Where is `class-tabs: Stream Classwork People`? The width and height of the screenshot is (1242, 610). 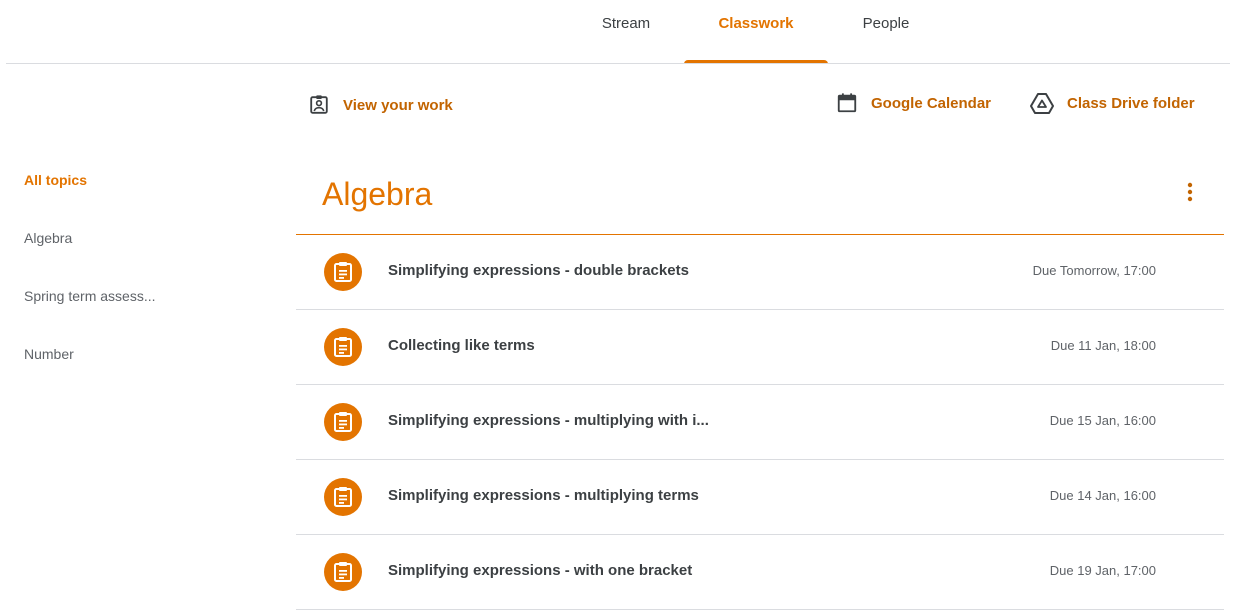 class-tabs: Stream Classwork People is located at coordinates (621, 32).